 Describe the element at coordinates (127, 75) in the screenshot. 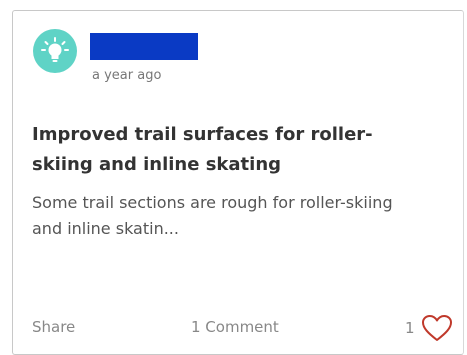

I see `post-timestamp: a year ago` at that location.